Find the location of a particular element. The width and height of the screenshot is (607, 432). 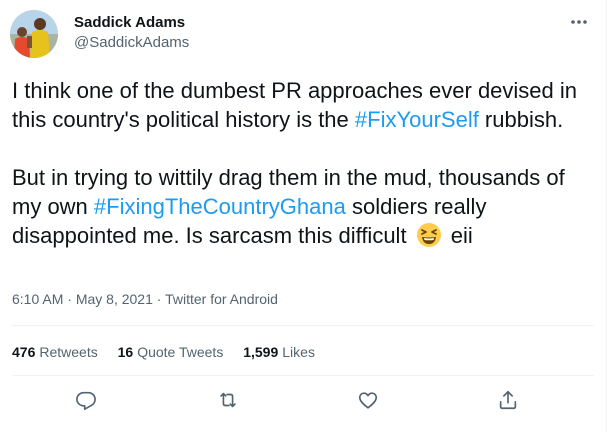

share-icon is located at coordinates (508, 400).